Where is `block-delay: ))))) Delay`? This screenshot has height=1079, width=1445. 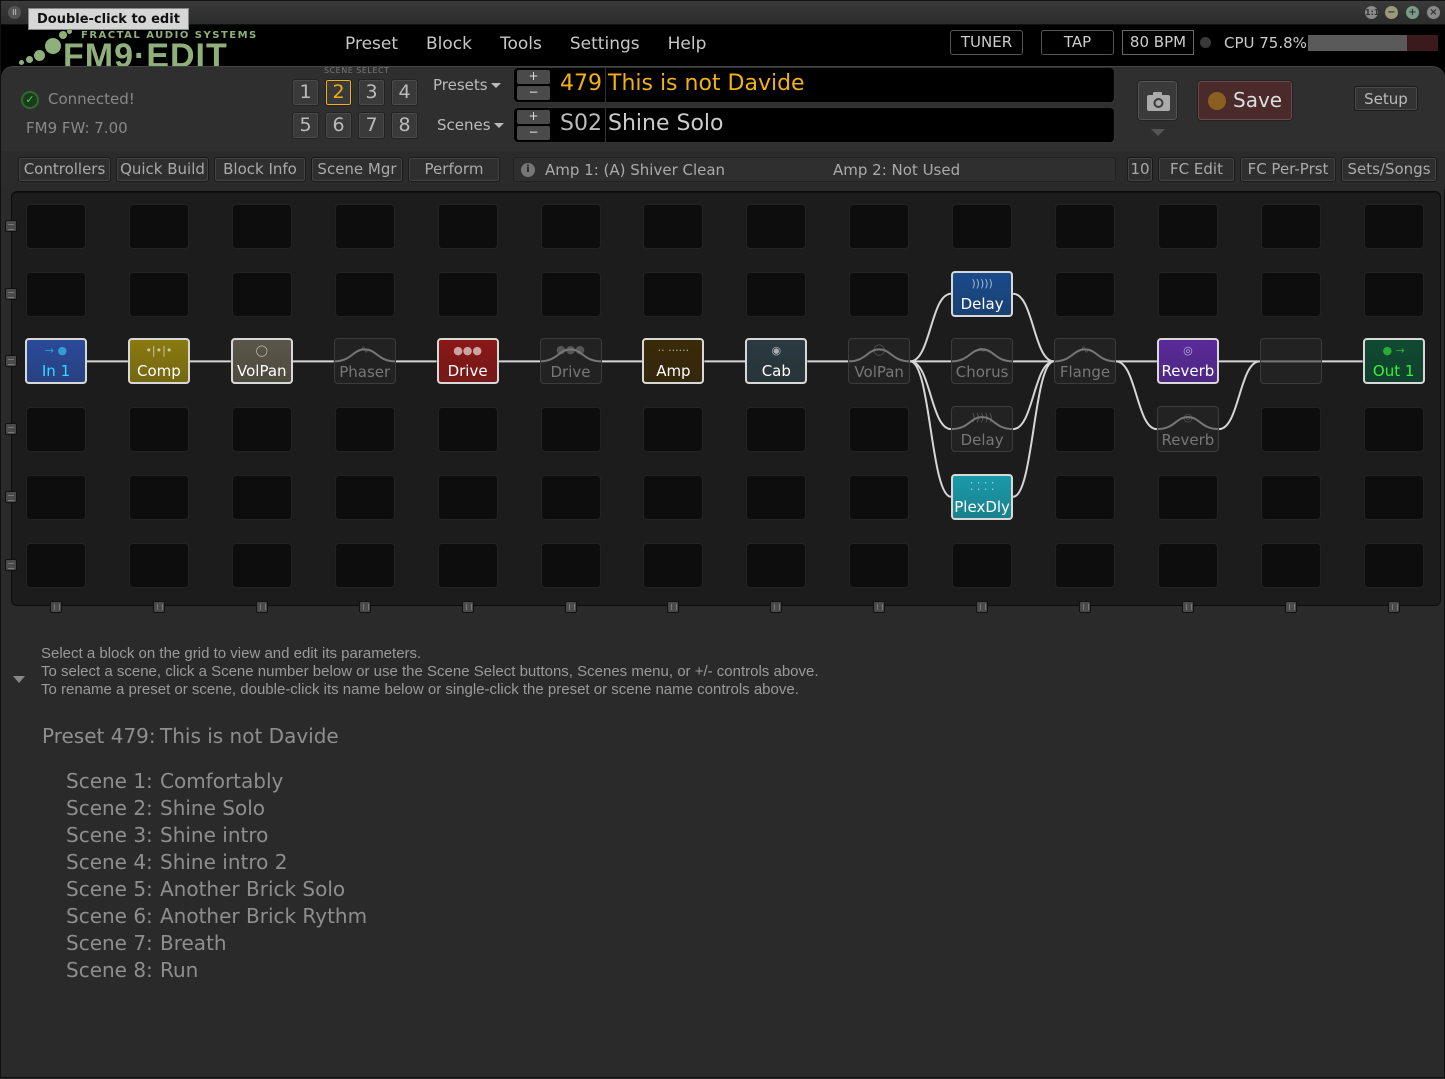 block-delay: ))))) Delay is located at coordinates (982, 293).